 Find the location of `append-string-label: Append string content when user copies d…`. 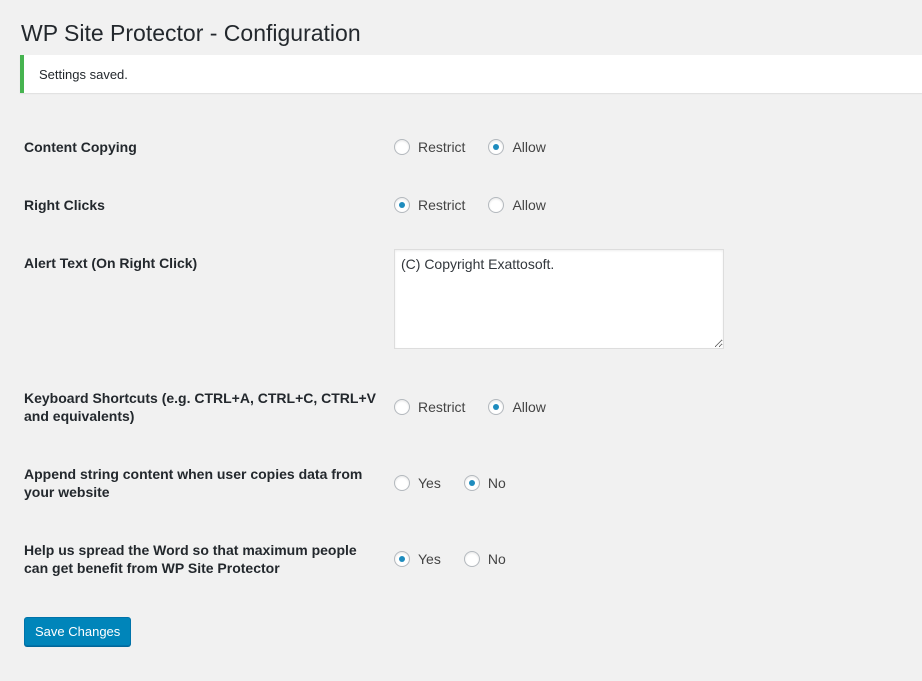

append-string-label: Append string content when user copies d… is located at coordinates (193, 483).